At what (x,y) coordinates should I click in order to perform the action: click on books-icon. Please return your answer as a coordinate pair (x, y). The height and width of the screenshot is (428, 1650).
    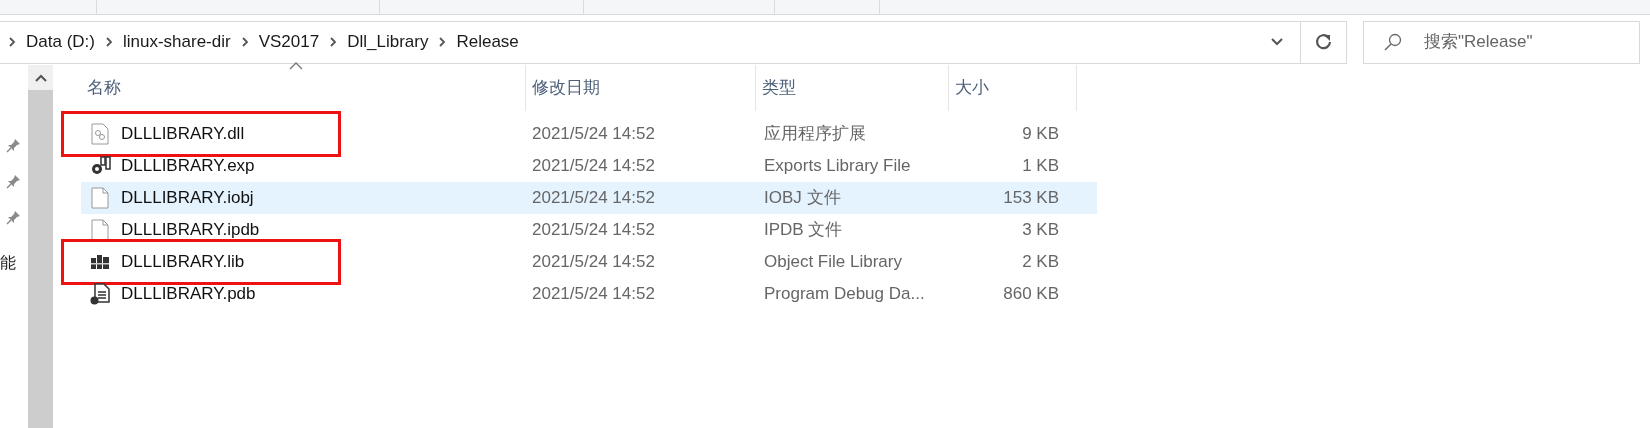
    Looking at the image, I should click on (100, 262).